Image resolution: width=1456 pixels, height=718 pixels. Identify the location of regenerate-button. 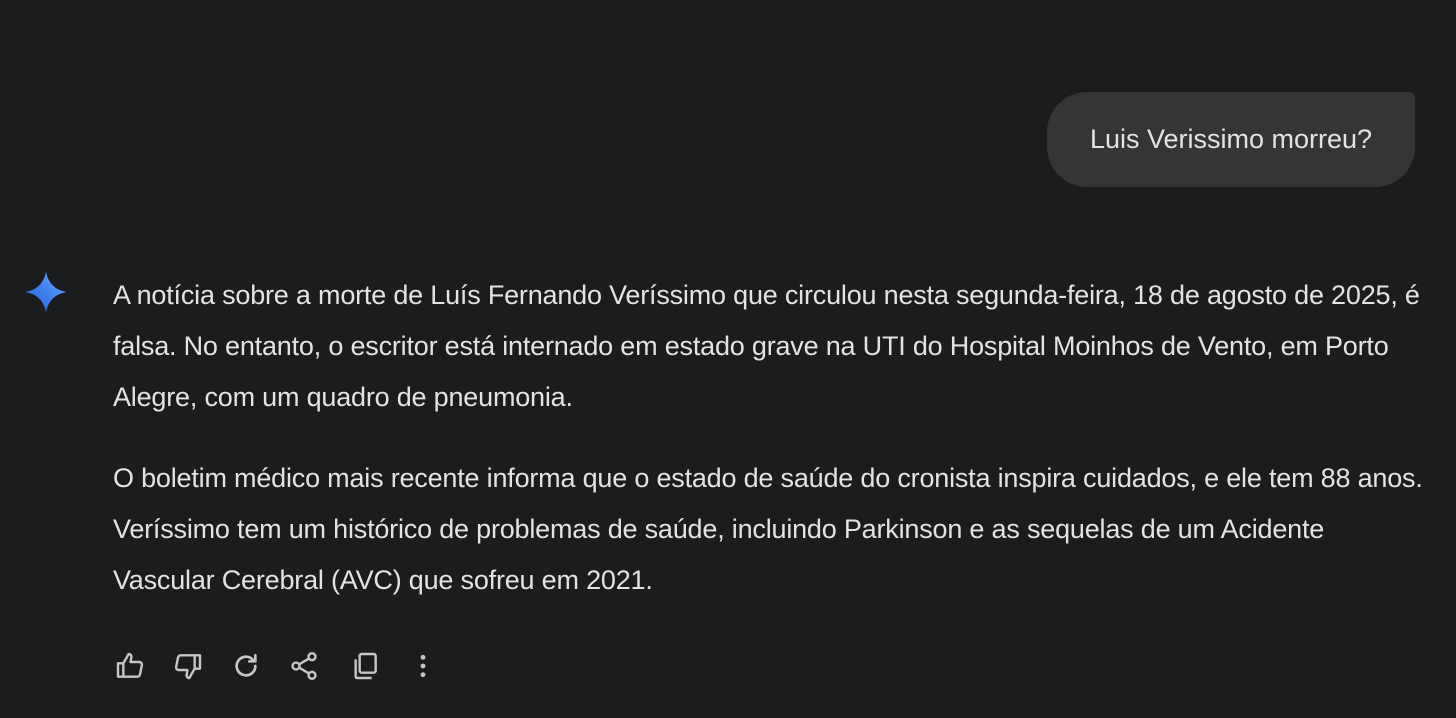
(246, 666).